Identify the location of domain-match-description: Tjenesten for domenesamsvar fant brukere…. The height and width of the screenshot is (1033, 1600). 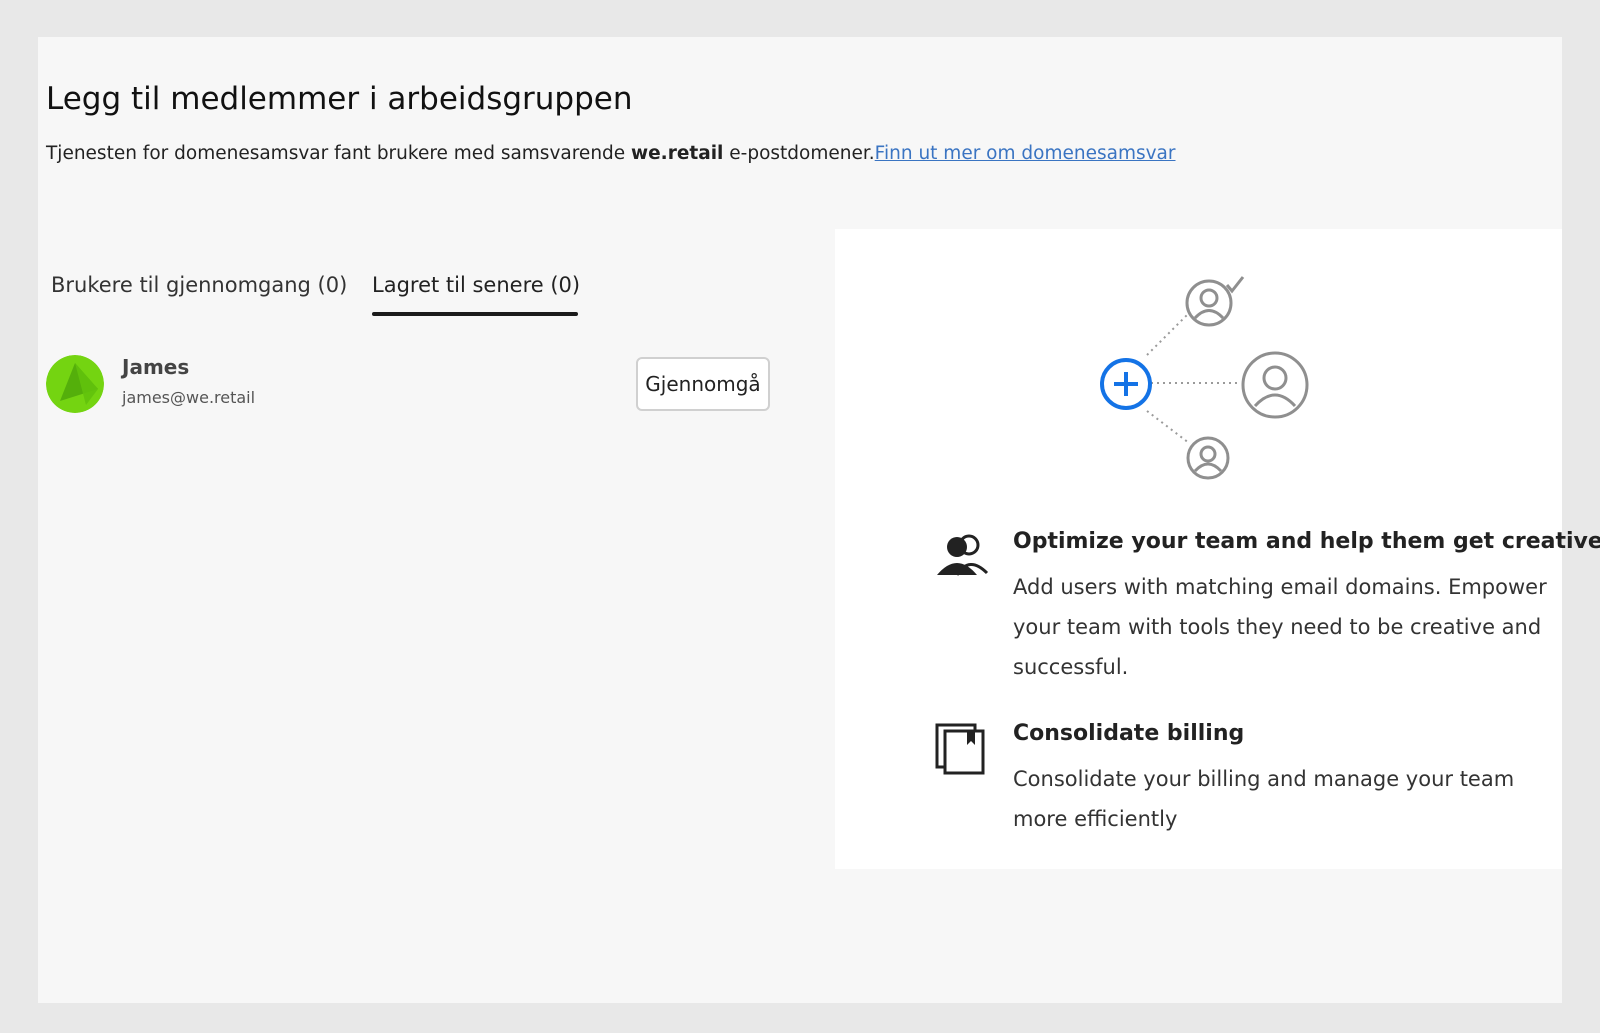
(611, 153).